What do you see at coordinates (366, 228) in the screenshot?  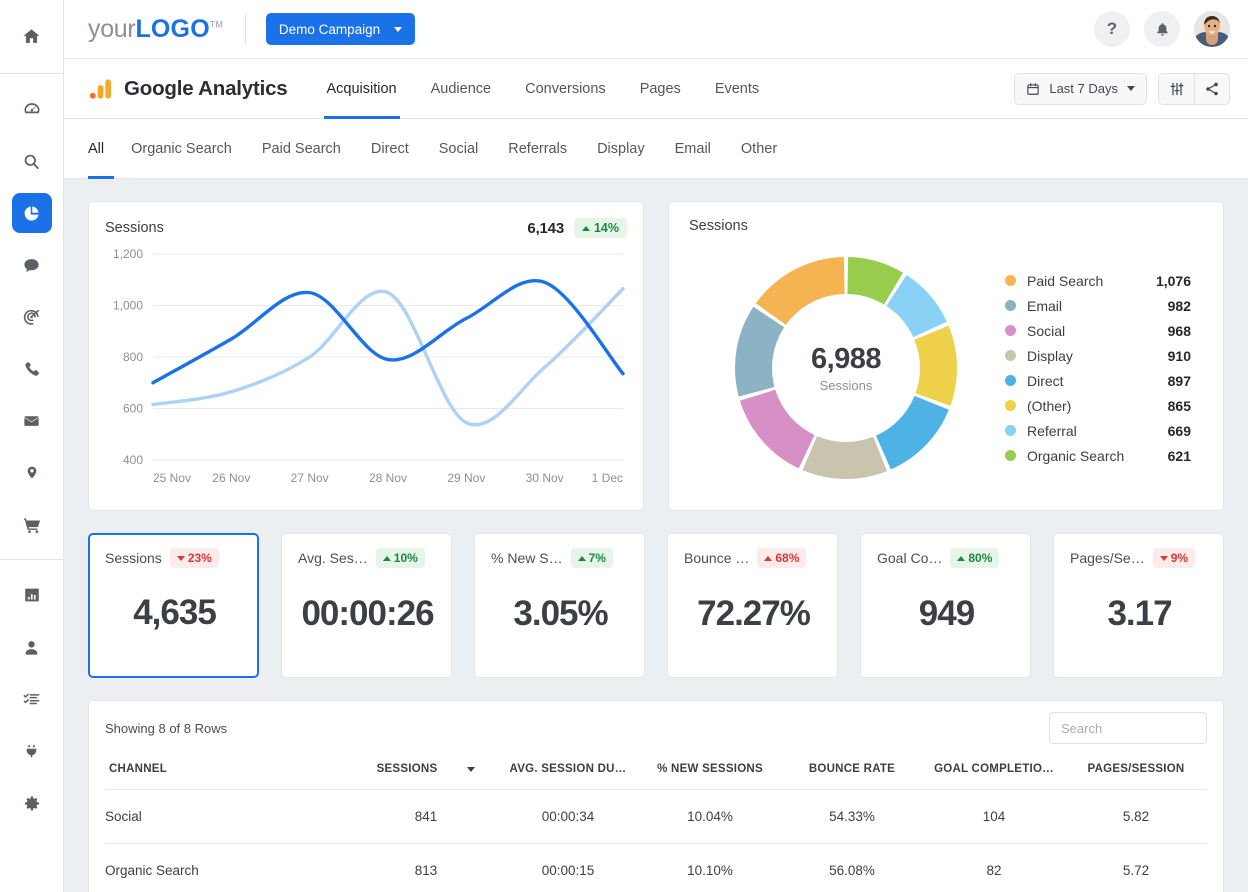 I see `line-chart-header: Sessions 6,143 14%` at bounding box center [366, 228].